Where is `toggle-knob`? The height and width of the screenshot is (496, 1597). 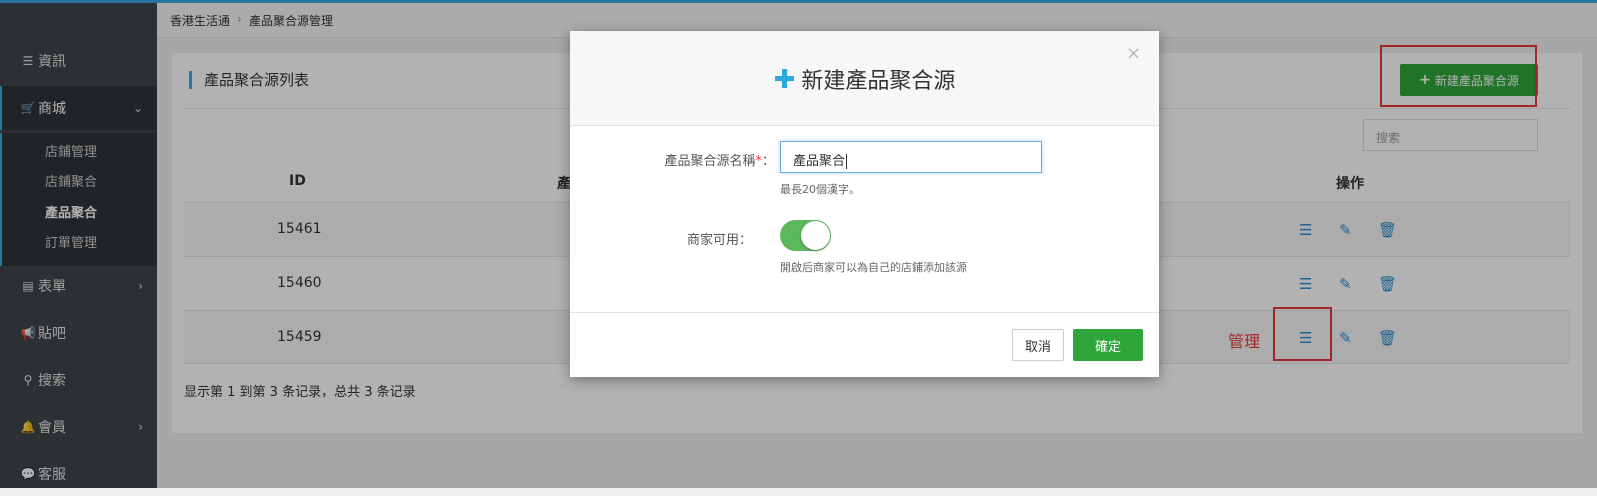
toggle-knob is located at coordinates (815, 235).